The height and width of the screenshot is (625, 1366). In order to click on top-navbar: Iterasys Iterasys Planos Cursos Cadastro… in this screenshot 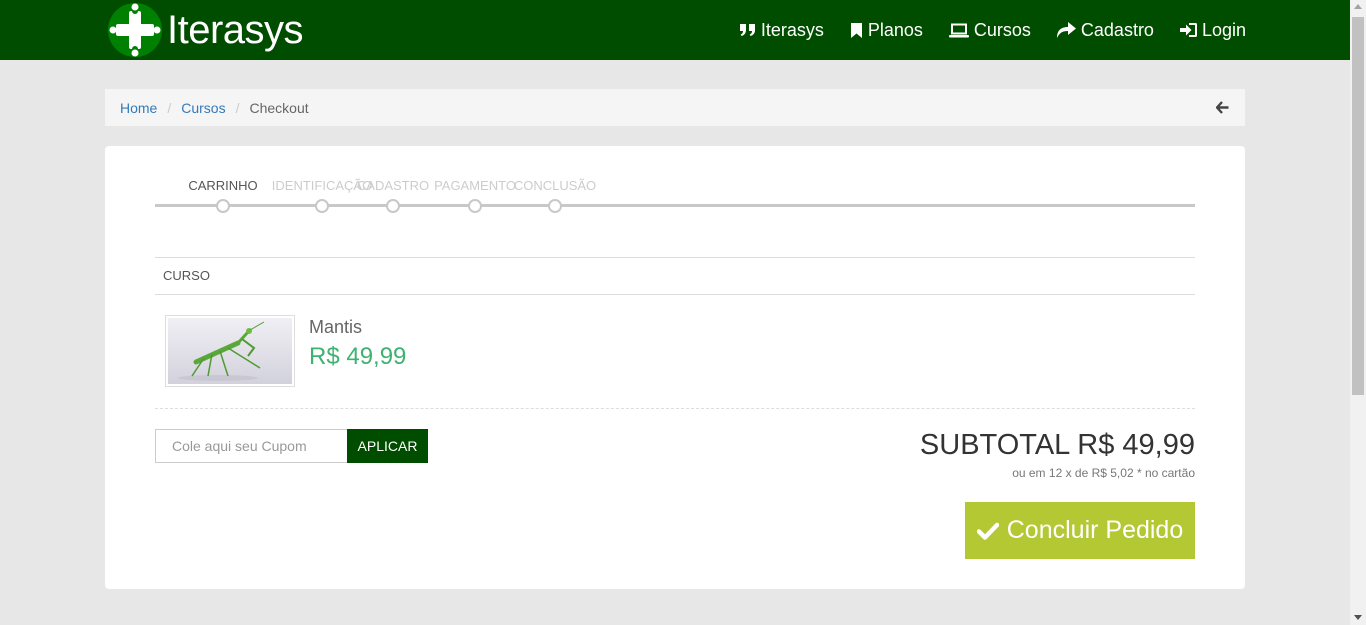, I will do `click(675, 30)`.